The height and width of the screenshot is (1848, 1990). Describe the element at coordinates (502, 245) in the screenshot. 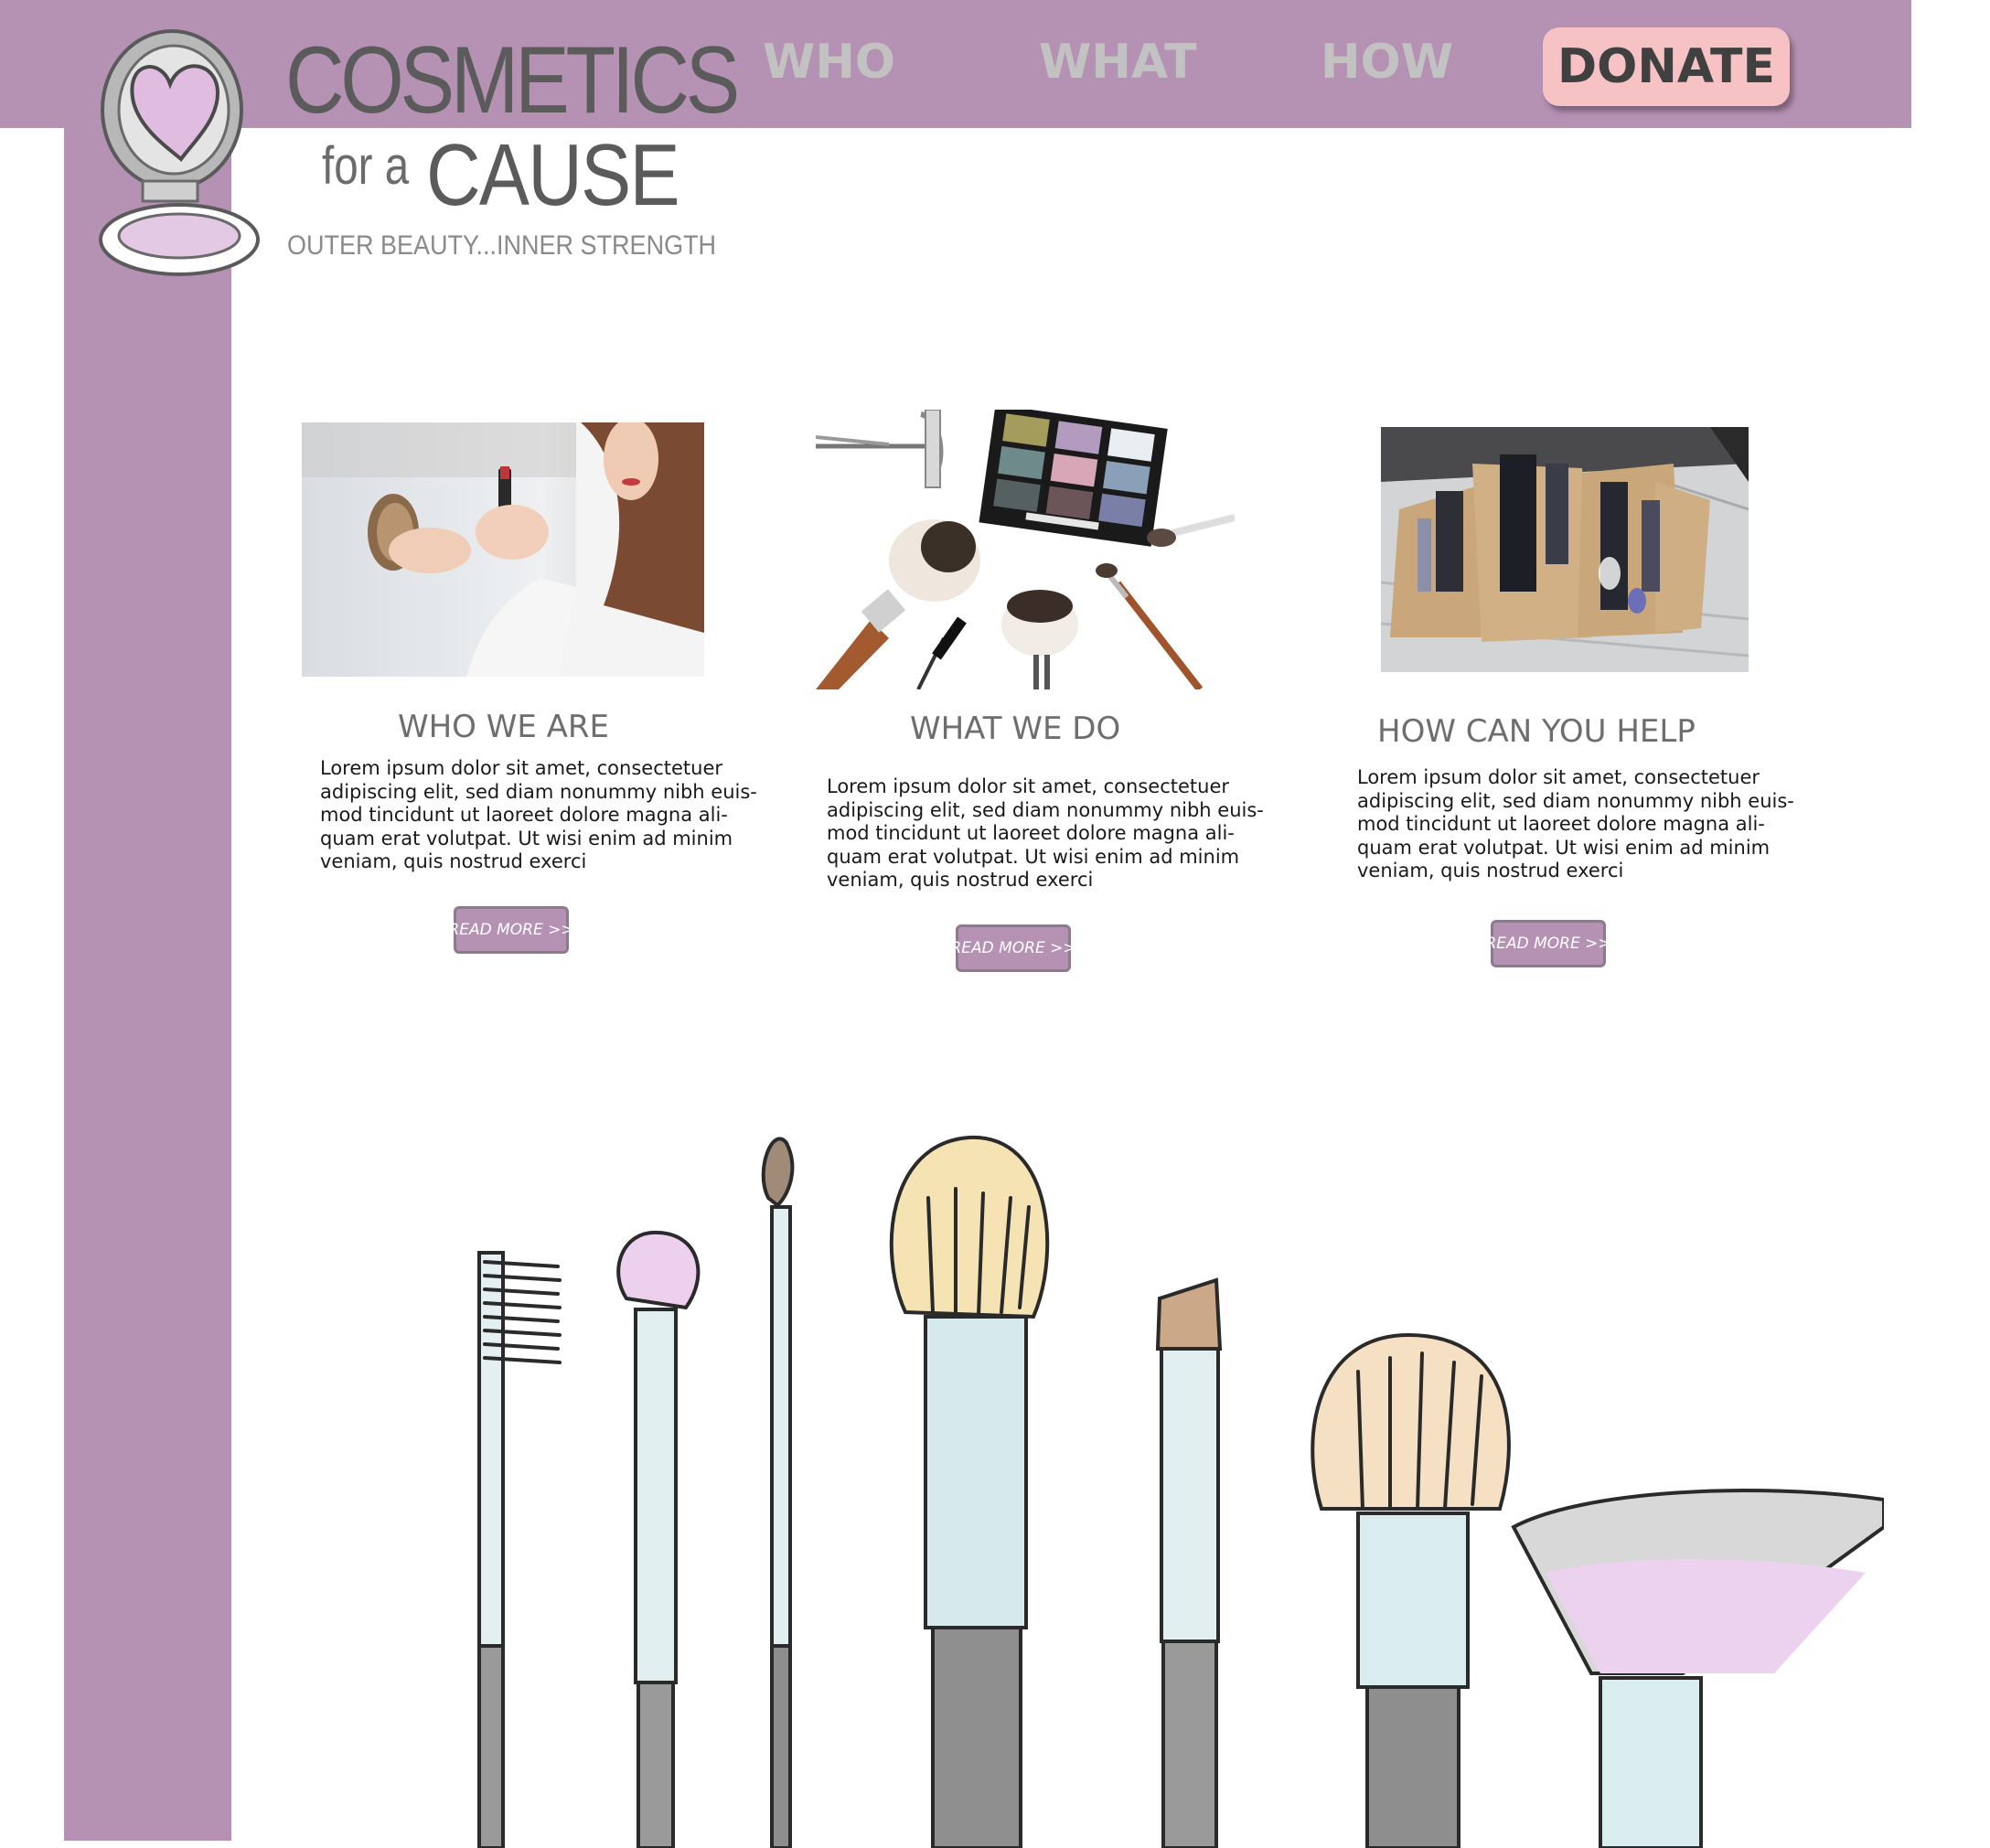

I see `brand-tagline: OUTER BEAUTY...INNER STRENGTH` at that location.